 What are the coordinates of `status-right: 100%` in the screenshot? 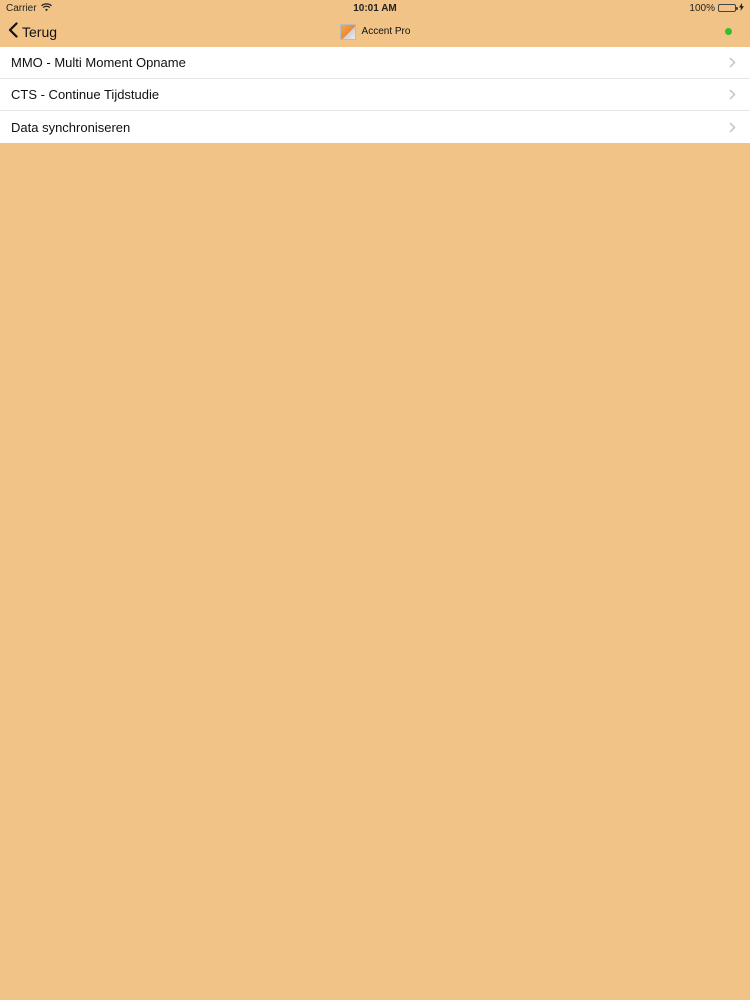 It's located at (716, 8).